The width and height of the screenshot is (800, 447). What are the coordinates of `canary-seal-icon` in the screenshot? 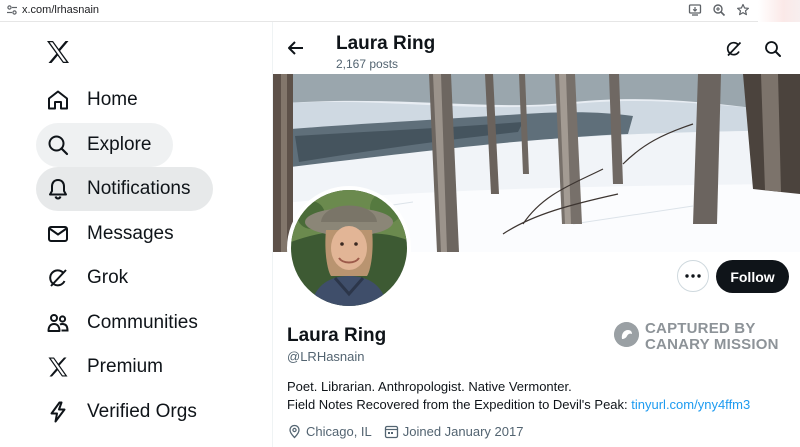 It's located at (626, 334).